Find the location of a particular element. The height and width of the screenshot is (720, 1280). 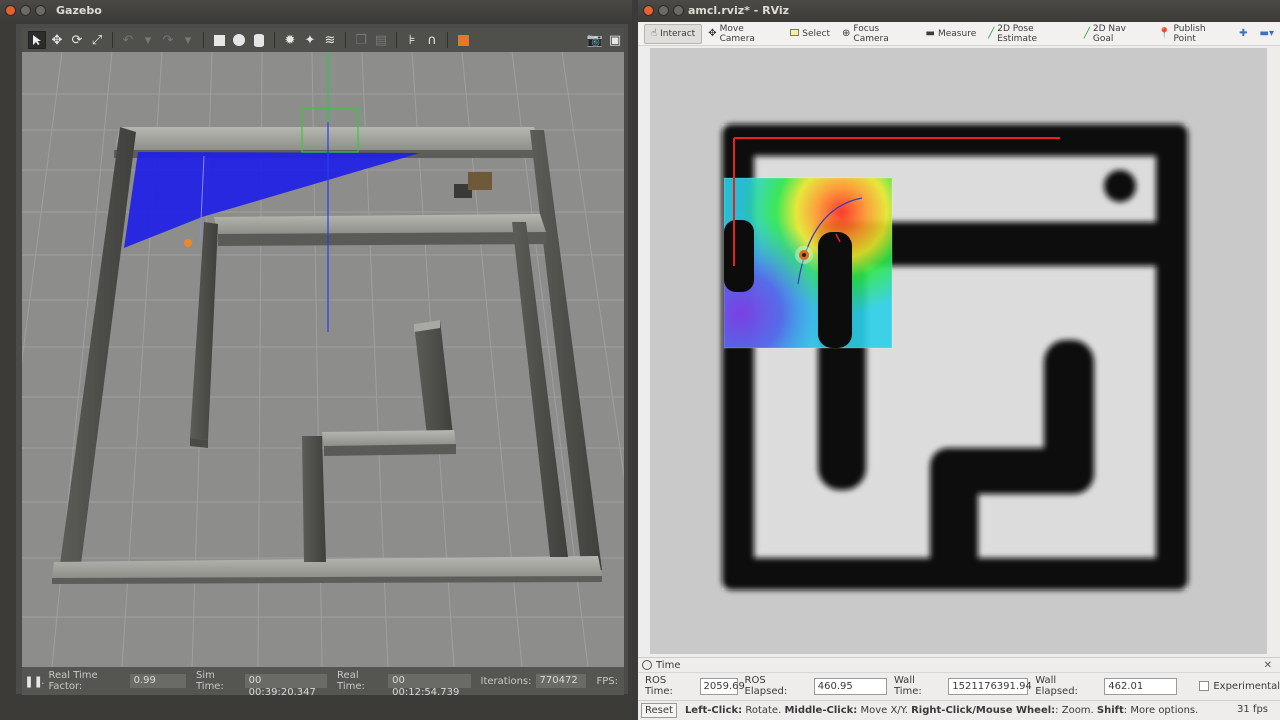

map-pin-icon: 📍 is located at coordinates (1164, 33).